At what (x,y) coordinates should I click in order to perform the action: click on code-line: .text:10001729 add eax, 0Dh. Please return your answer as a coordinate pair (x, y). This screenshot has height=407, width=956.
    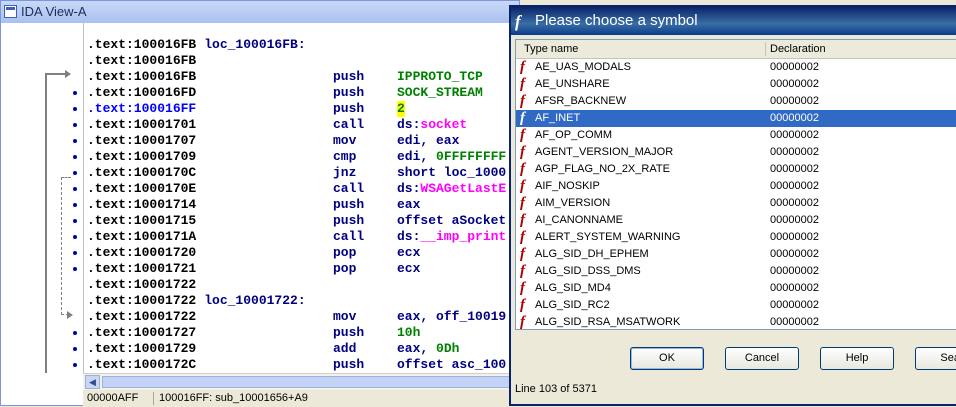
    Looking at the image, I should click on (273, 349).